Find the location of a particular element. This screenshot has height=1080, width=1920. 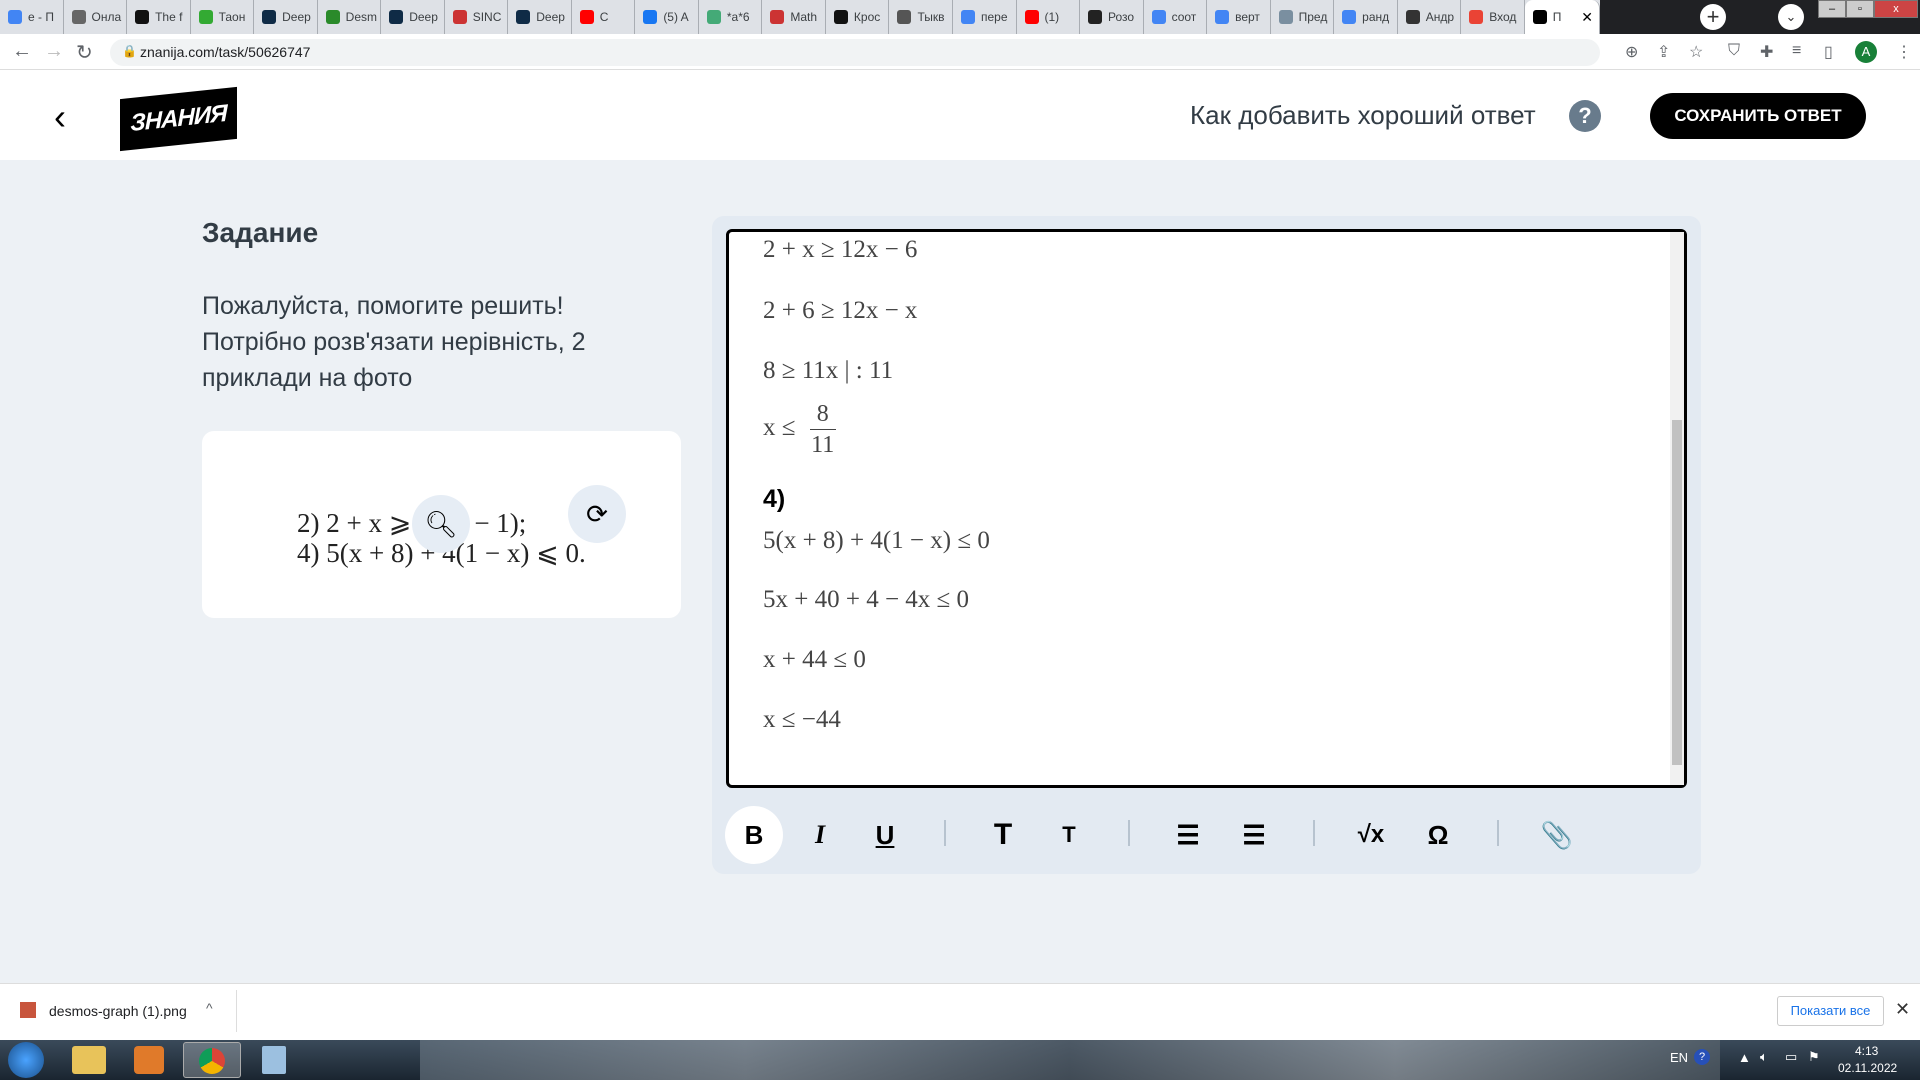

tab-label: Deep is located at coordinates (423, 17).